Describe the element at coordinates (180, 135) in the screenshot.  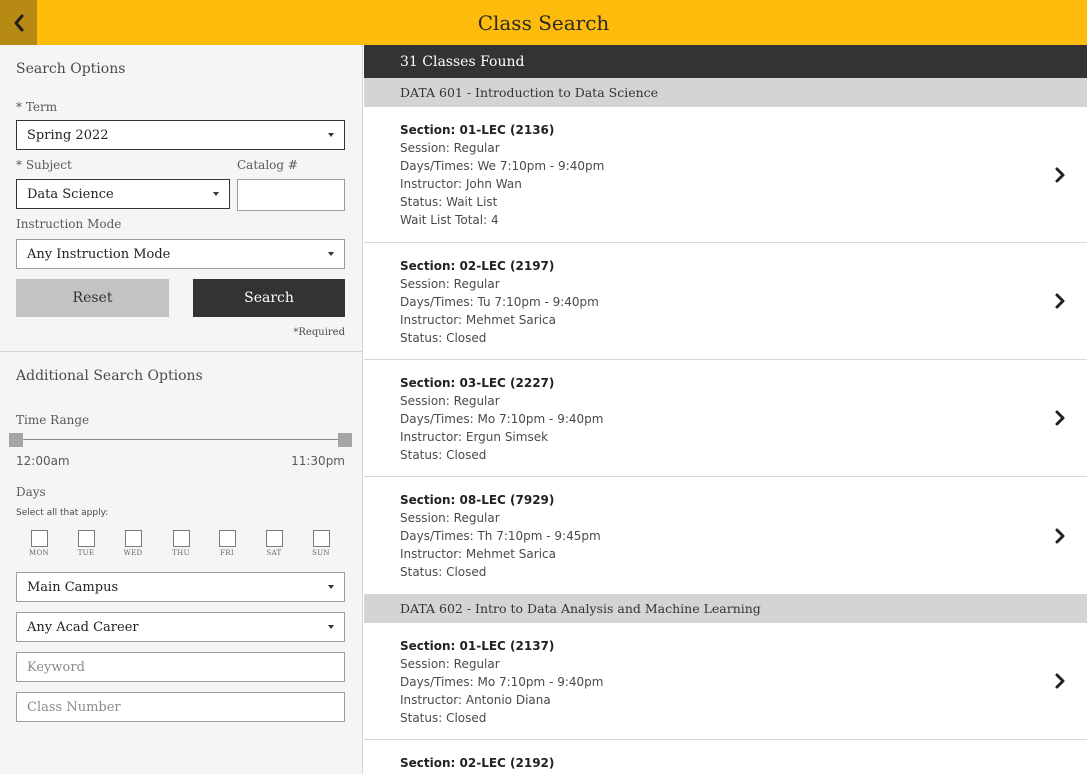
I see `term-select: Spring 2022` at that location.